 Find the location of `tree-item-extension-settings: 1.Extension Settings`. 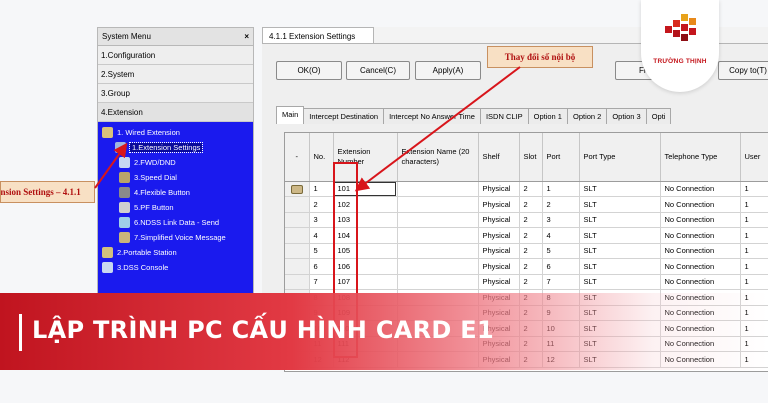

tree-item-extension-settings: 1.Extension Settings is located at coordinates (159, 147).